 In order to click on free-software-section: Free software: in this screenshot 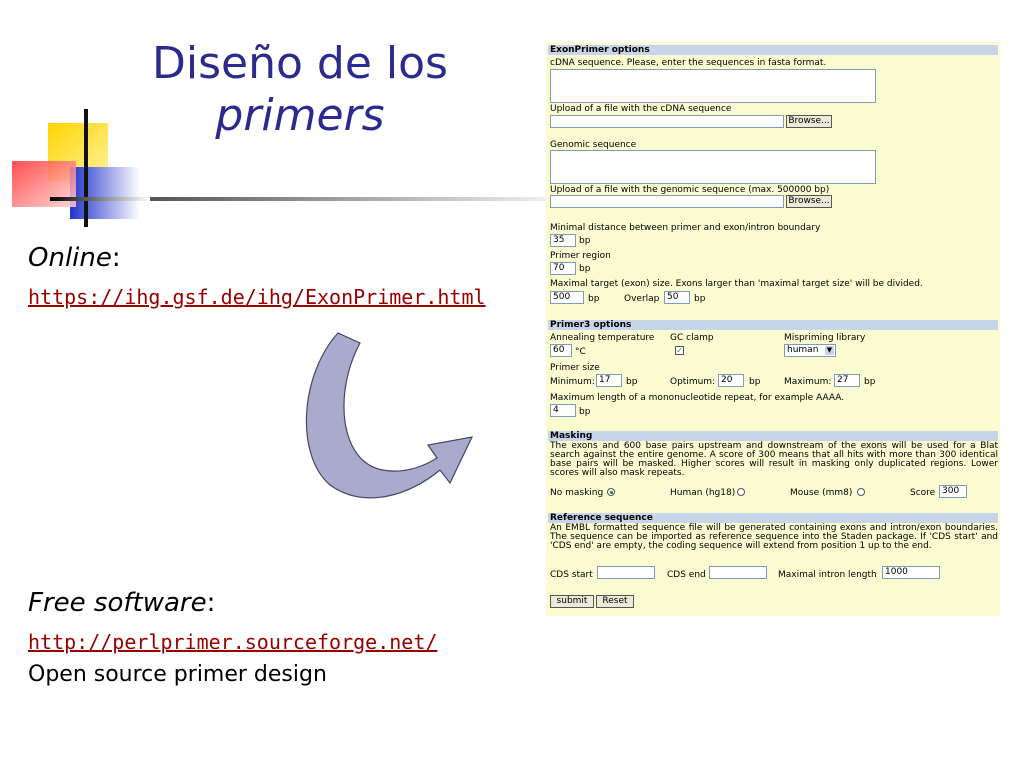, I will do `click(121, 603)`.